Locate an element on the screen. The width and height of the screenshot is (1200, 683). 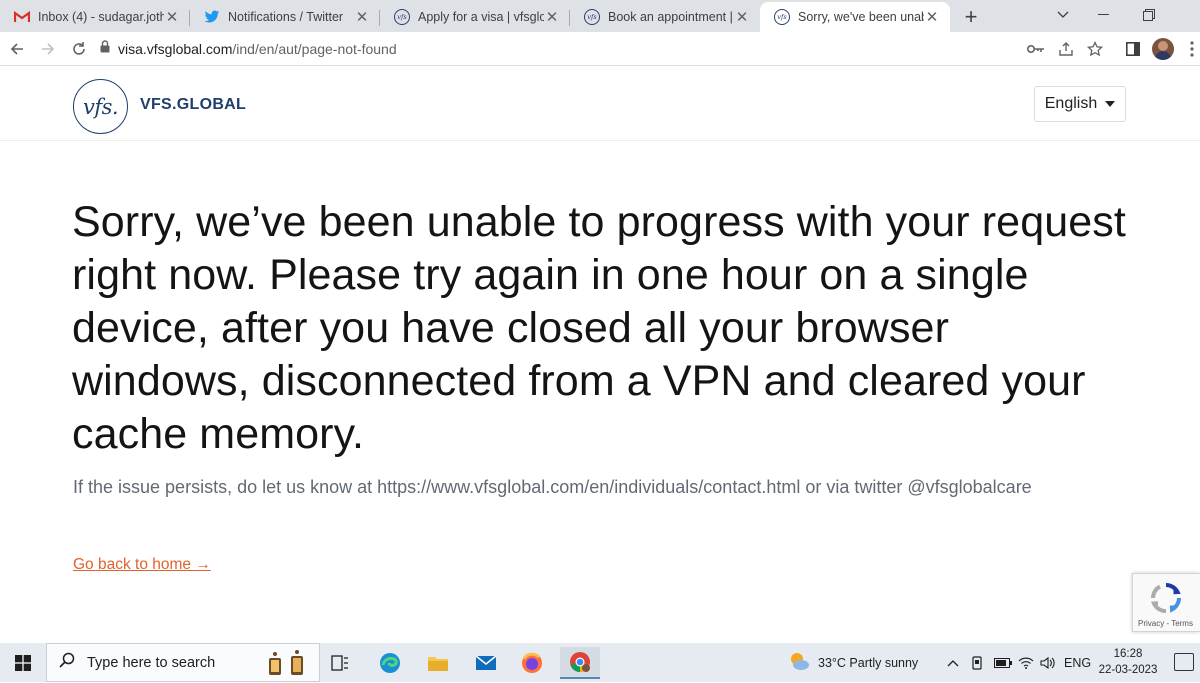
restore-icon is located at coordinates (1149, 15).